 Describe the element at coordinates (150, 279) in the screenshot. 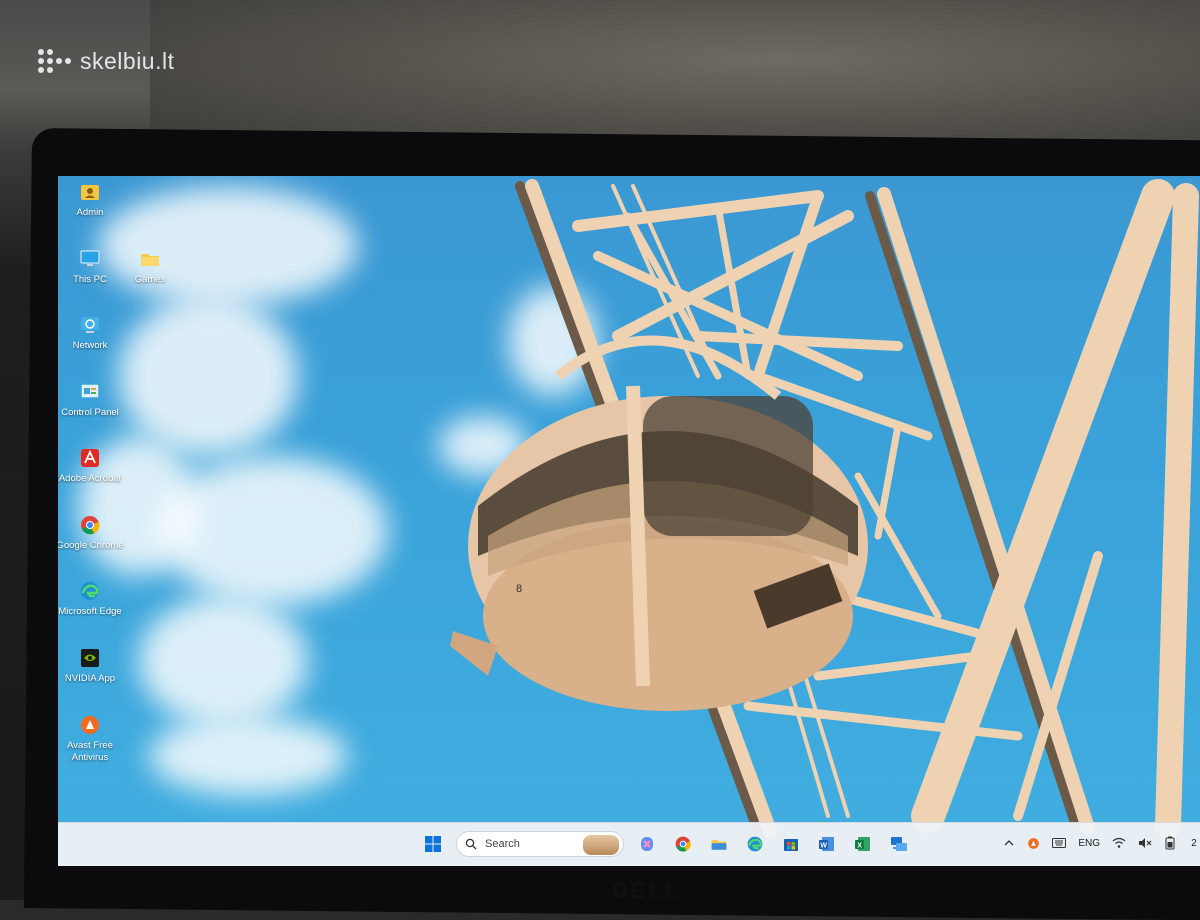

I see `desktop-icon-label: Games` at that location.